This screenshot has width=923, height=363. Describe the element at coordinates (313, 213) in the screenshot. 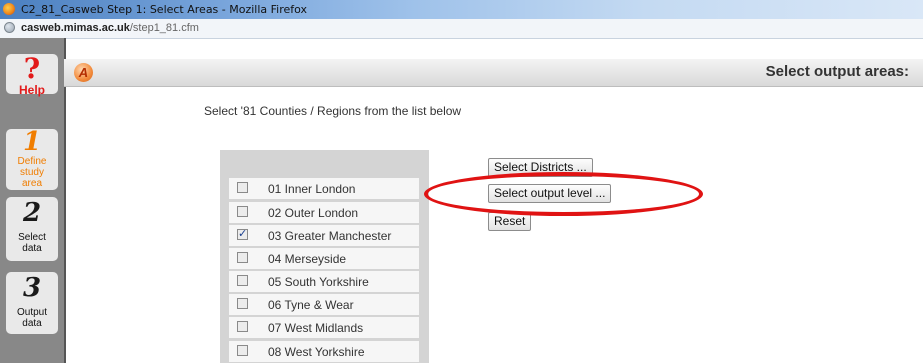

I see `area-label: 02 Outer London` at that location.